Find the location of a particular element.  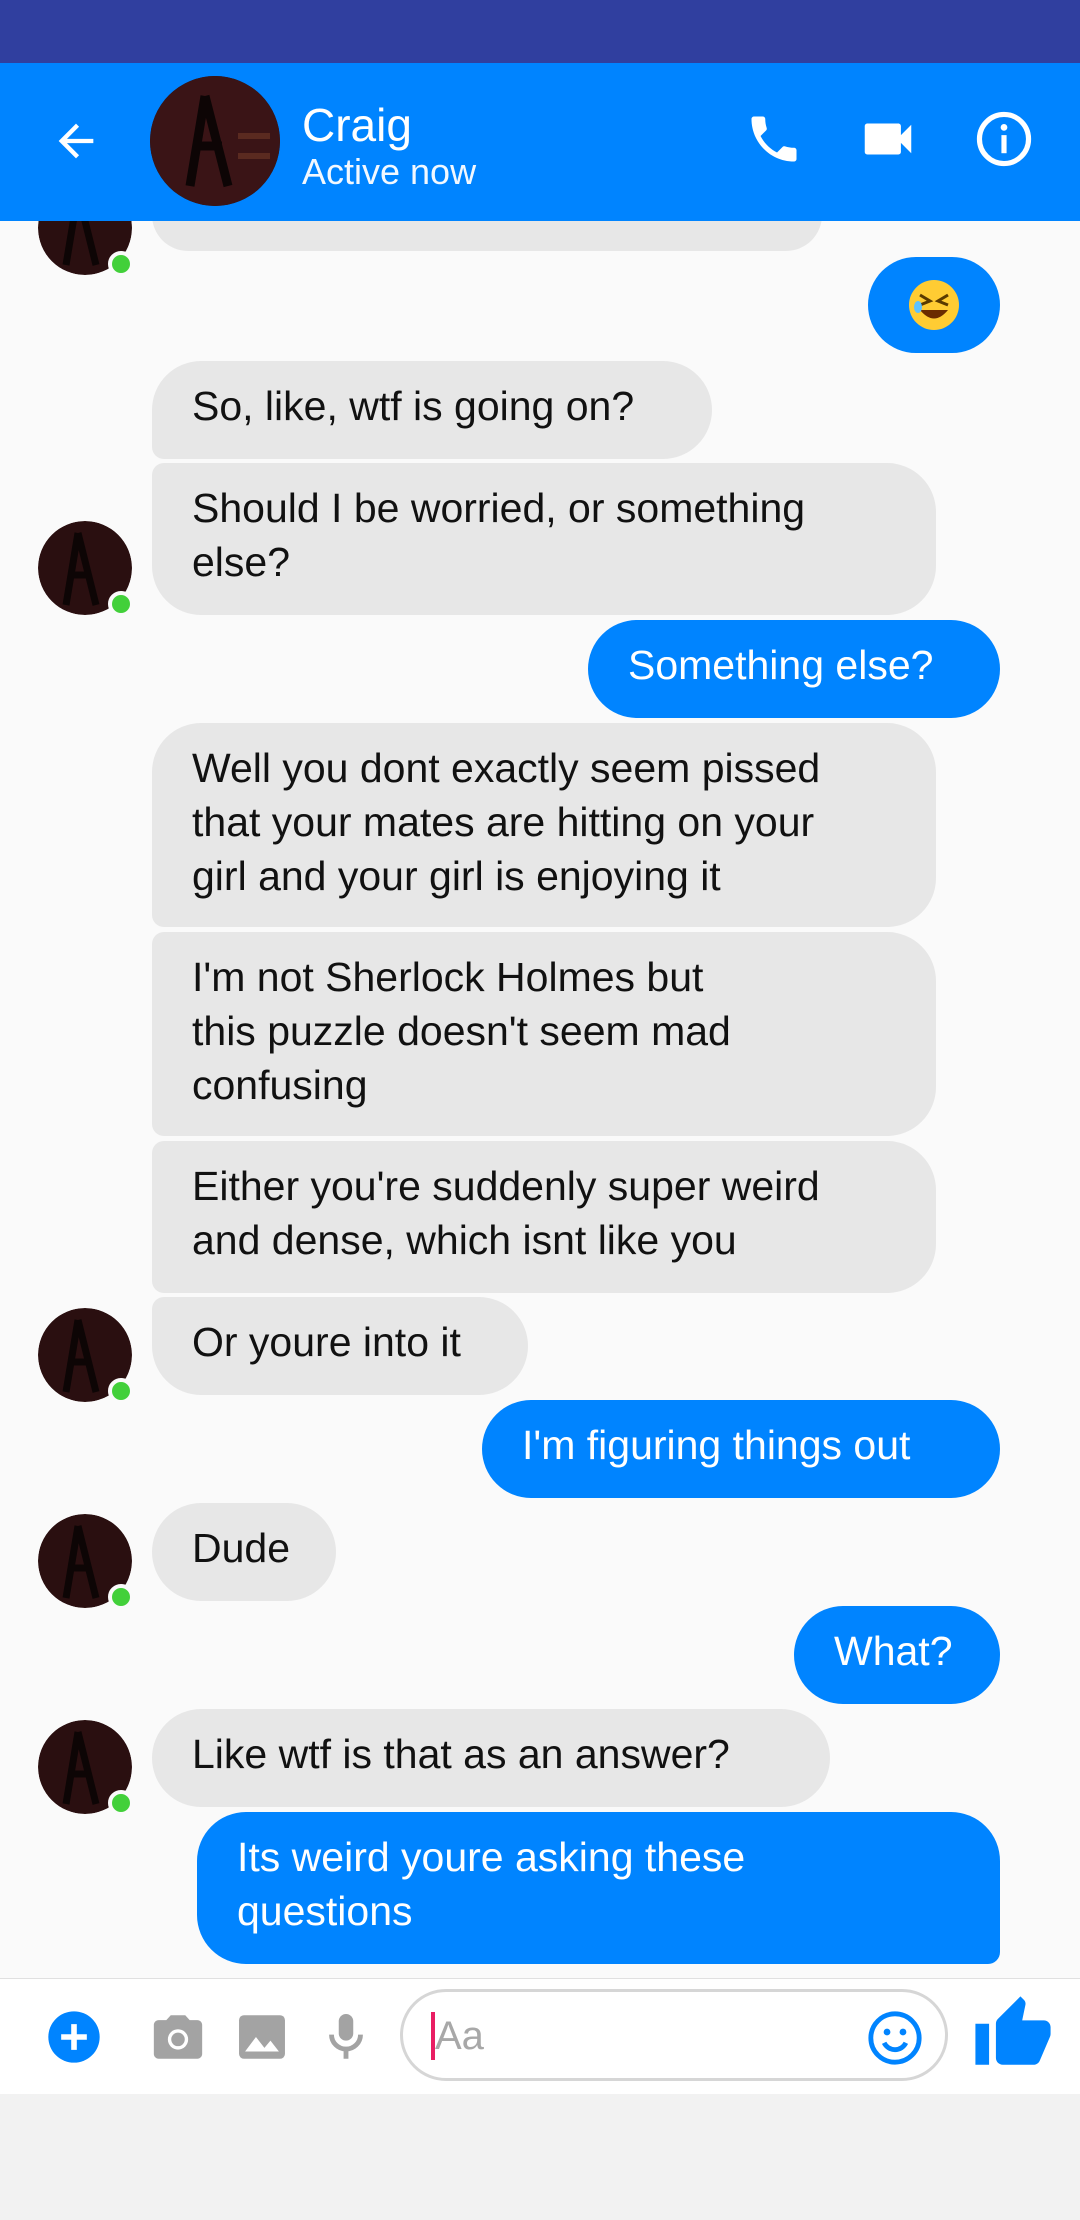

like-button is located at coordinates (1013, 2034).